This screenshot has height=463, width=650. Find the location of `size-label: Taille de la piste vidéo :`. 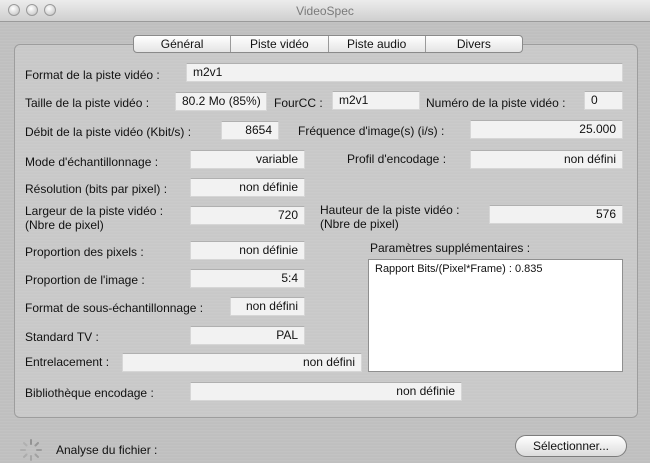

size-label: Taille de la piste vidéo : is located at coordinates (87, 103).